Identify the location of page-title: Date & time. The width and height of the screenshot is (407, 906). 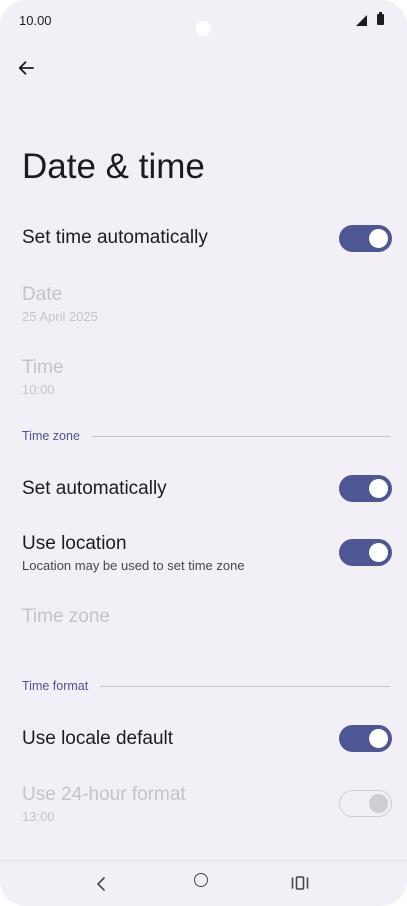
(113, 166).